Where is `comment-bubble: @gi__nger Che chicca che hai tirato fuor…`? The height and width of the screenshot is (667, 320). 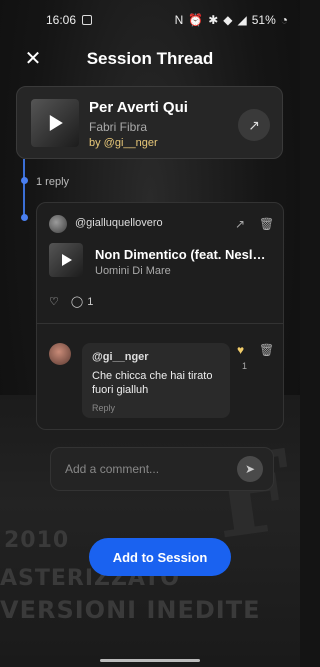 comment-bubble: @gi__nger Che chicca che hai tirato fuor… is located at coordinates (156, 380).